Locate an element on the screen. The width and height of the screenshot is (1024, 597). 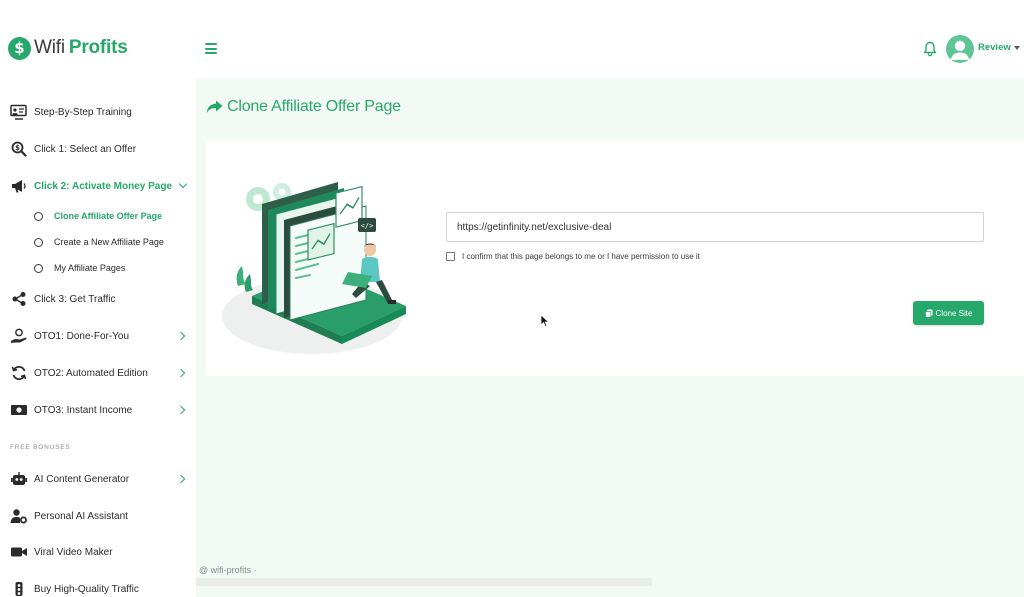
page-title: Clone Affiliate Offer Page is located at coordinates (303, 107).